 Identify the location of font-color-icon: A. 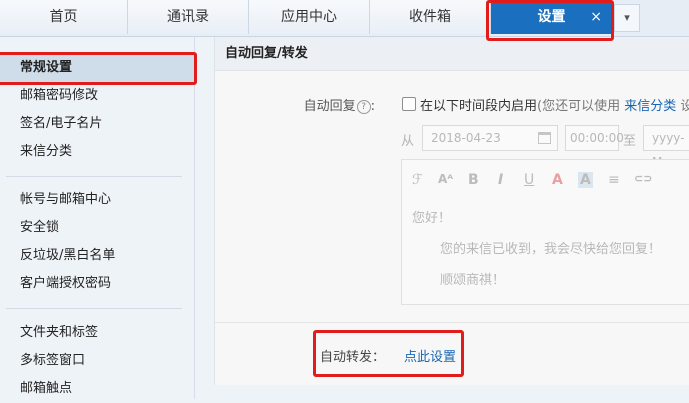
(557, 180).